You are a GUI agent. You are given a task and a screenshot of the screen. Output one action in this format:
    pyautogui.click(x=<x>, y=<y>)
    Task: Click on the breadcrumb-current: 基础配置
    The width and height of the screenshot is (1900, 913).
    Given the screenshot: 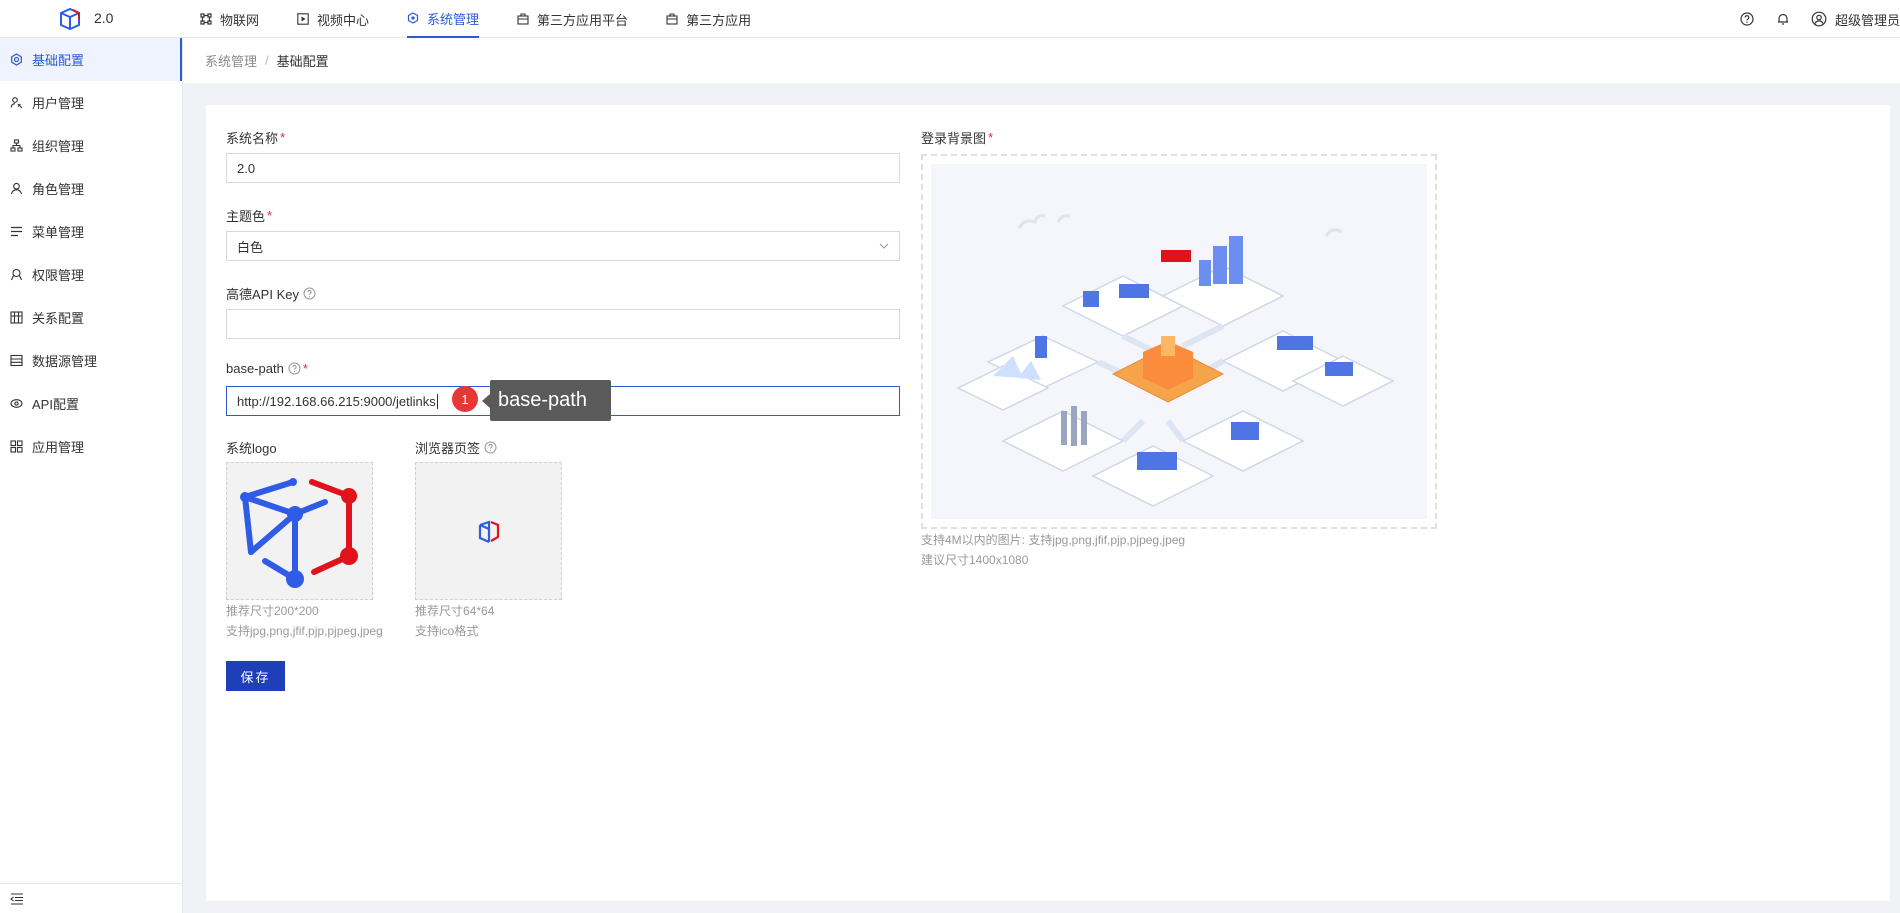 What is the action you would take?
    pyautogui.click(x=302, y=61)
    